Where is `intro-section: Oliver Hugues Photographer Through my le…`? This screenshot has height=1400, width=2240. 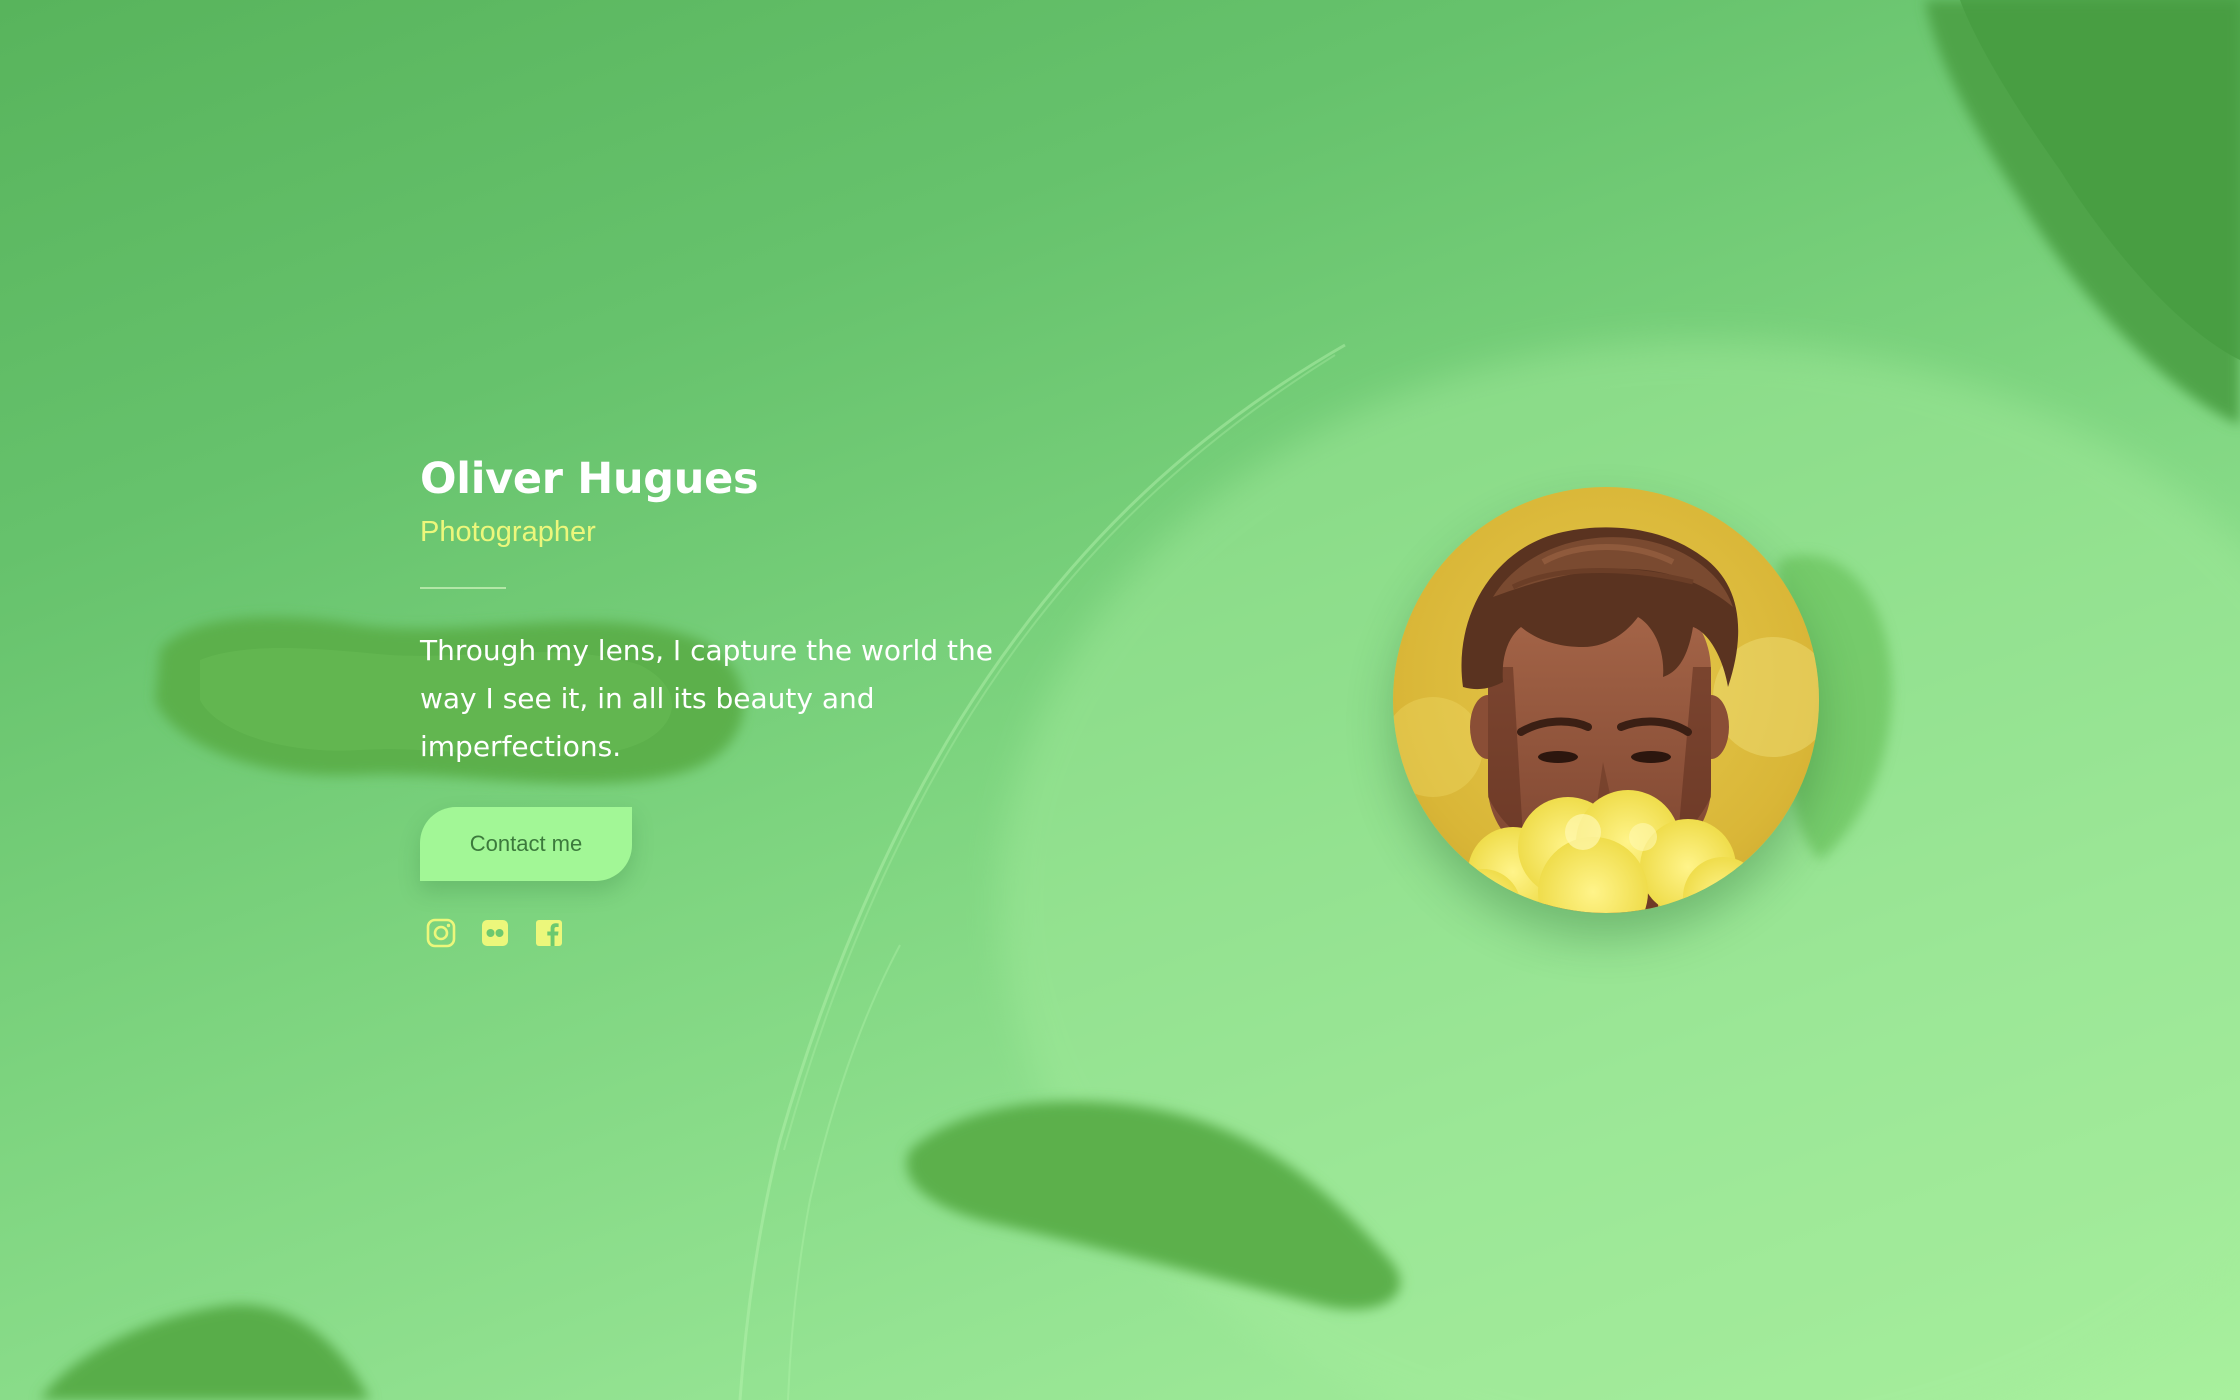
intro-section: Oliver Hugues Photographer Through my le… is located at coordinates (720, 699).